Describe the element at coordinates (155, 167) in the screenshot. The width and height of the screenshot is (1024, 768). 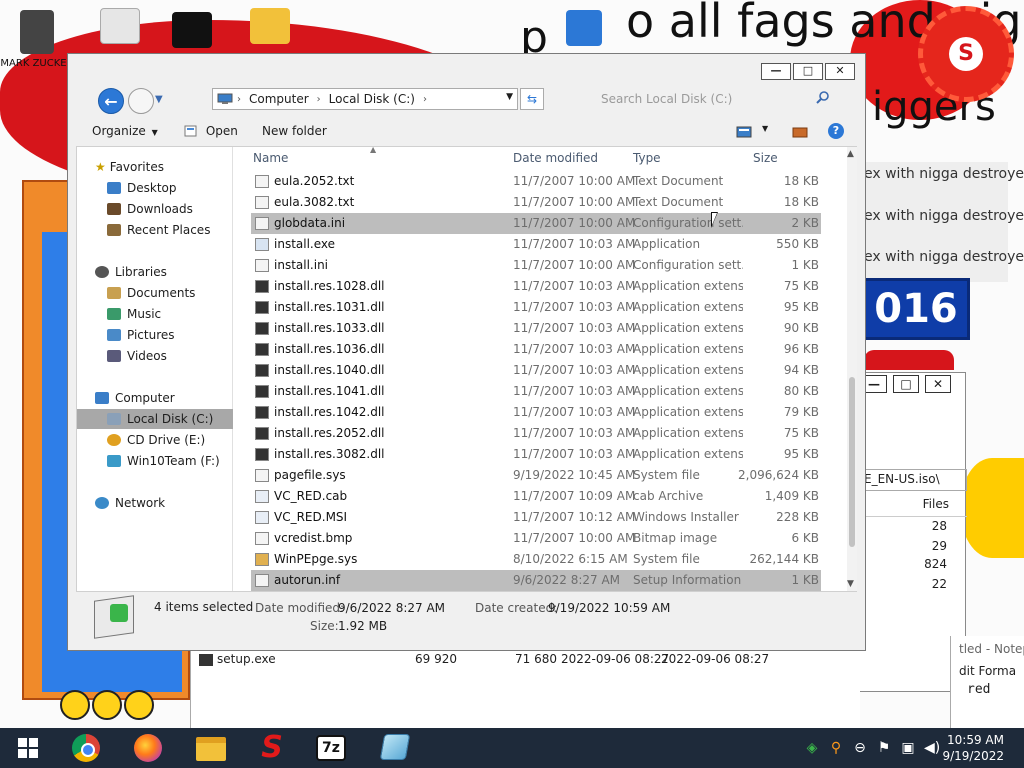
I see `nav-favorites: ★ Favorites` at that location.